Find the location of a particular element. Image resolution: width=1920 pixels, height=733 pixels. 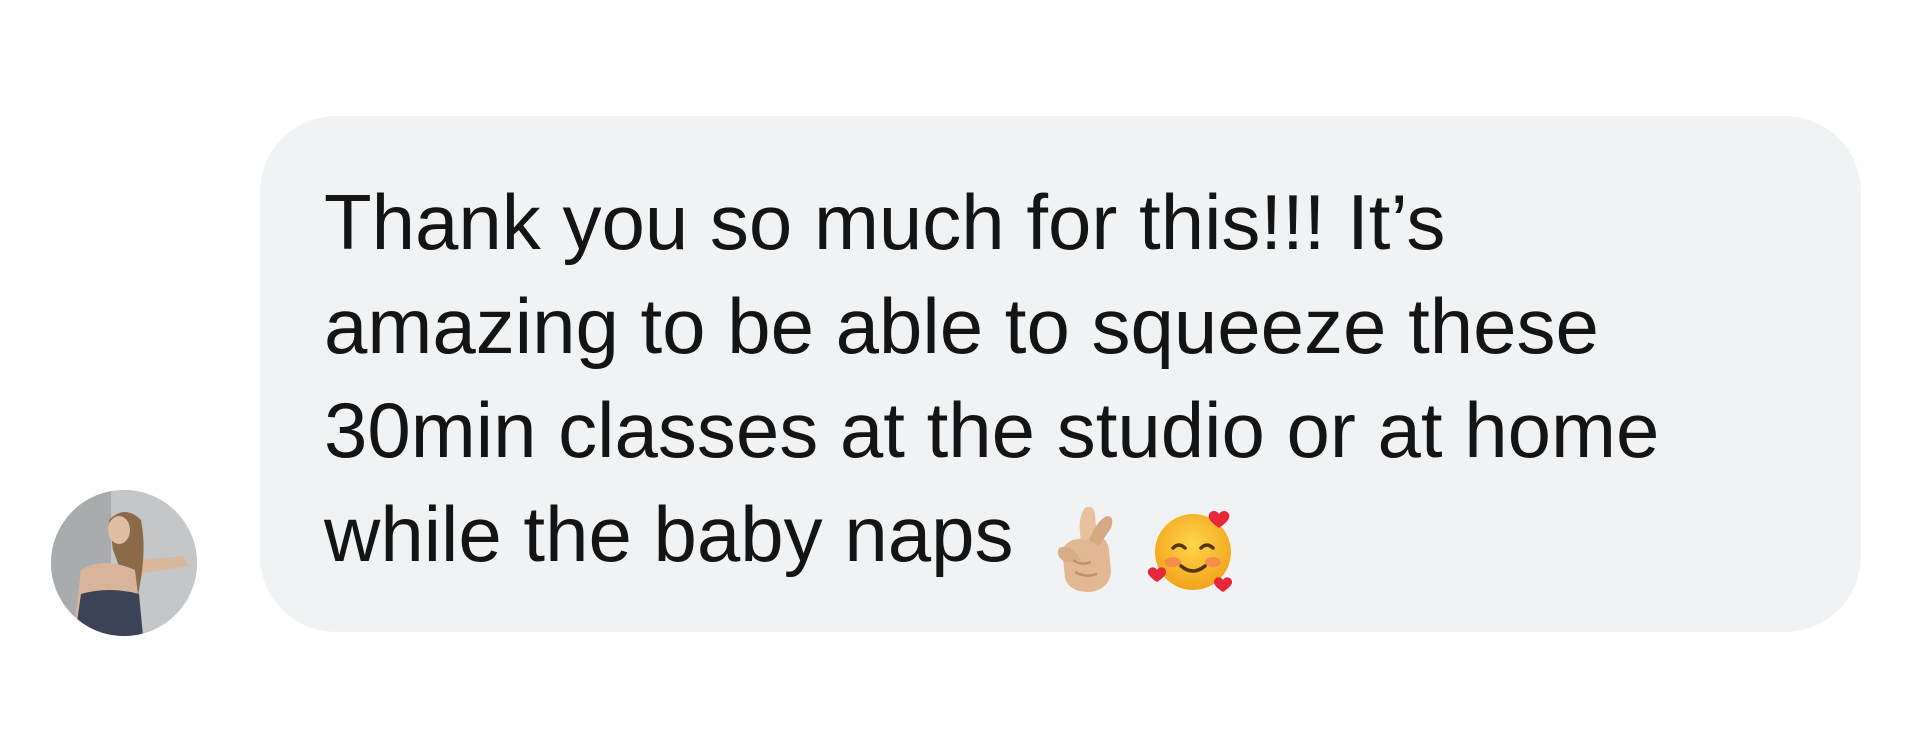

message-line: 30min classes at the studio or at home is located at coordinates (992, 430).